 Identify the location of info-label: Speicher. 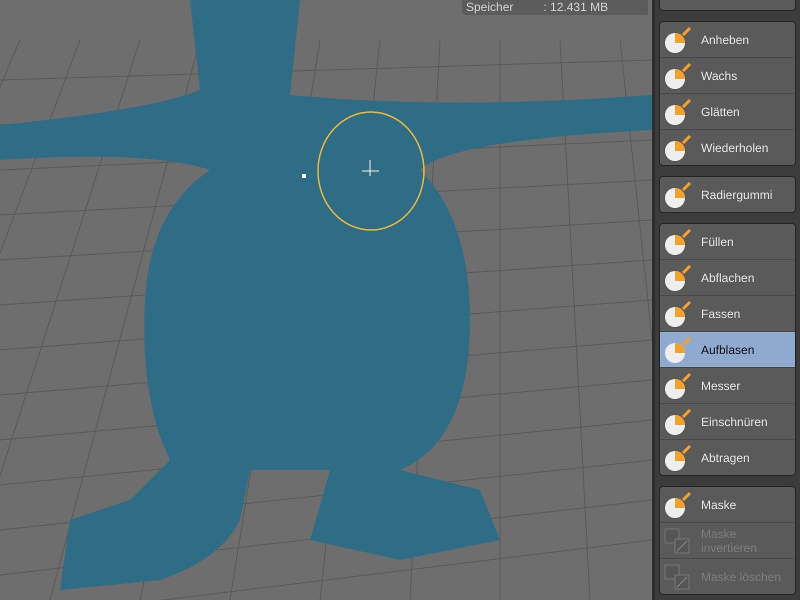
(490, 7).